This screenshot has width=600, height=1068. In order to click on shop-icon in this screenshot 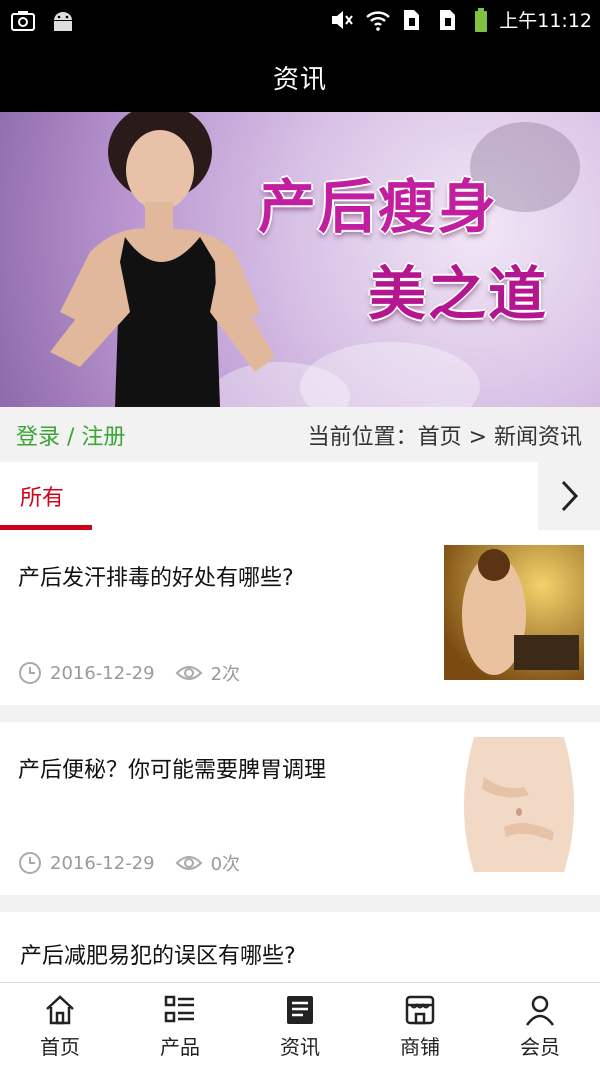, I will do `click(420, 1010)`.